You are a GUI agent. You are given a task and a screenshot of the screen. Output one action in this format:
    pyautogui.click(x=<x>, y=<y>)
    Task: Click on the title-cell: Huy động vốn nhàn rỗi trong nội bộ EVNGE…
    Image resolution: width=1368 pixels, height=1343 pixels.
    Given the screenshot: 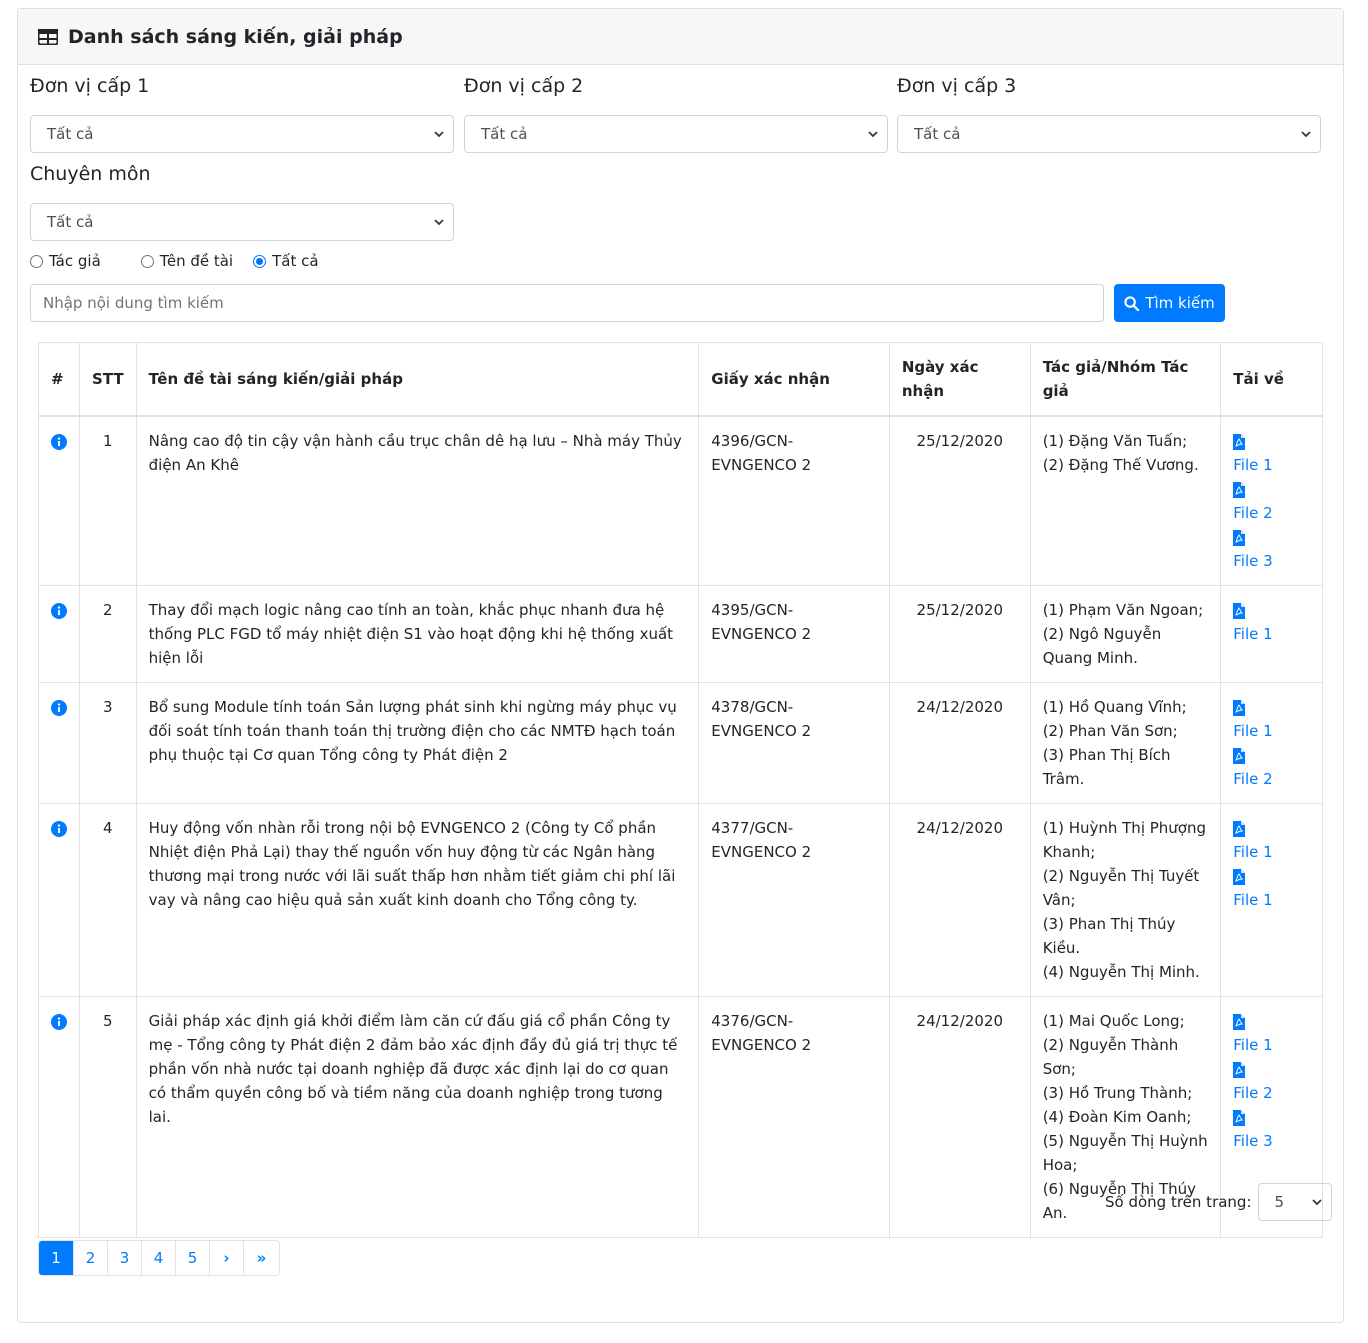 What is the action you would take?
    pyautogui.click(x=417, y=900)
    